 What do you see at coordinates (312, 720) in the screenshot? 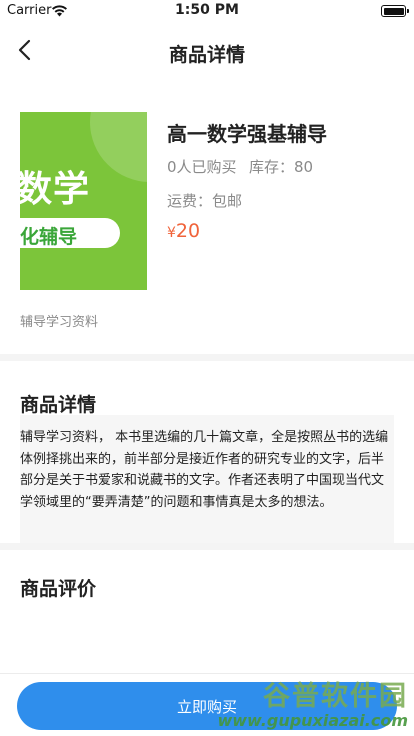
I see `watermark-url: www.gupuxiazai.com` at bounding box center [312, 720].